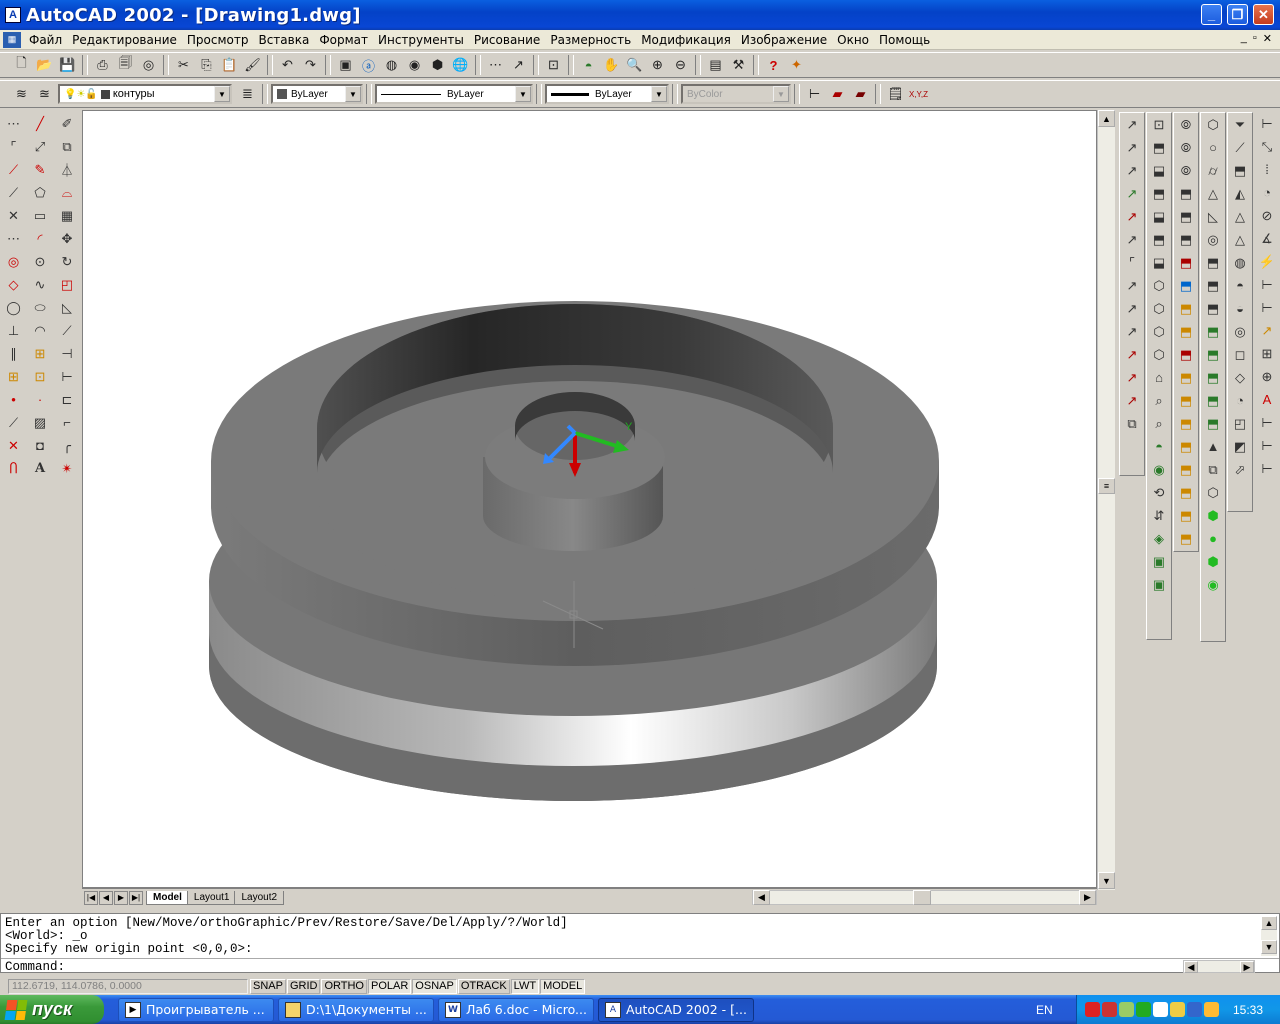 Image resolution: width=1280 pixels, height=1024 pixels. Describe the element at coordinates (1269, 947) in the screenshot. I see `cmd-scroll-down-icon: ▼` at that location.